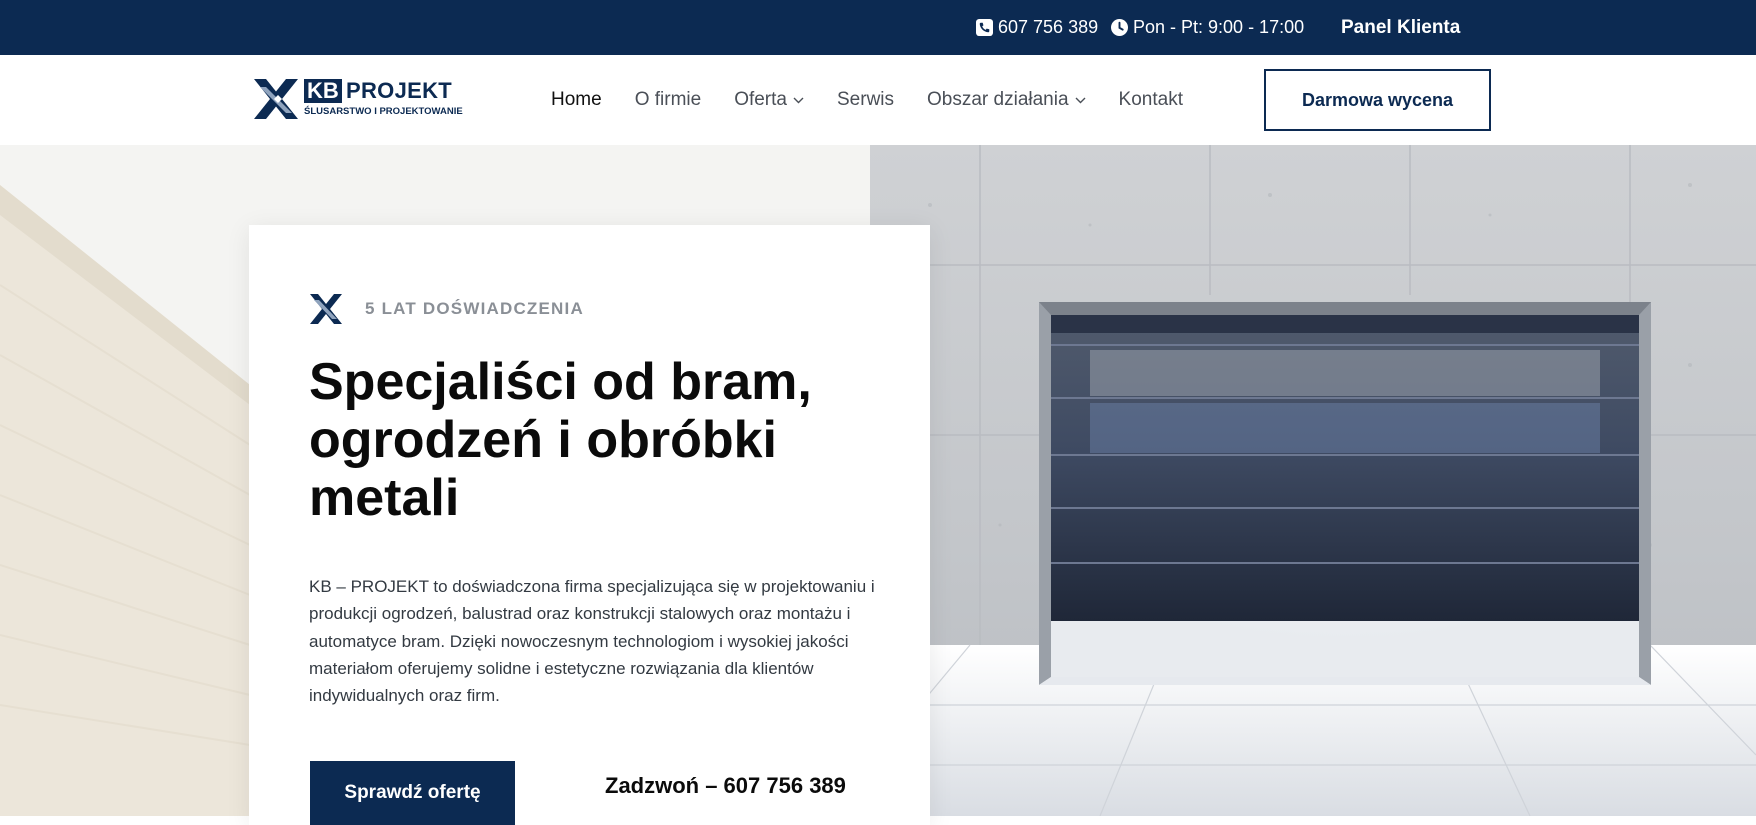 This screenshot has height=825, width=1756. Describe the element at coordinates (412, 793) in the screenshot. I see `check-offer-button: Sprawdź ofertę` at that location.